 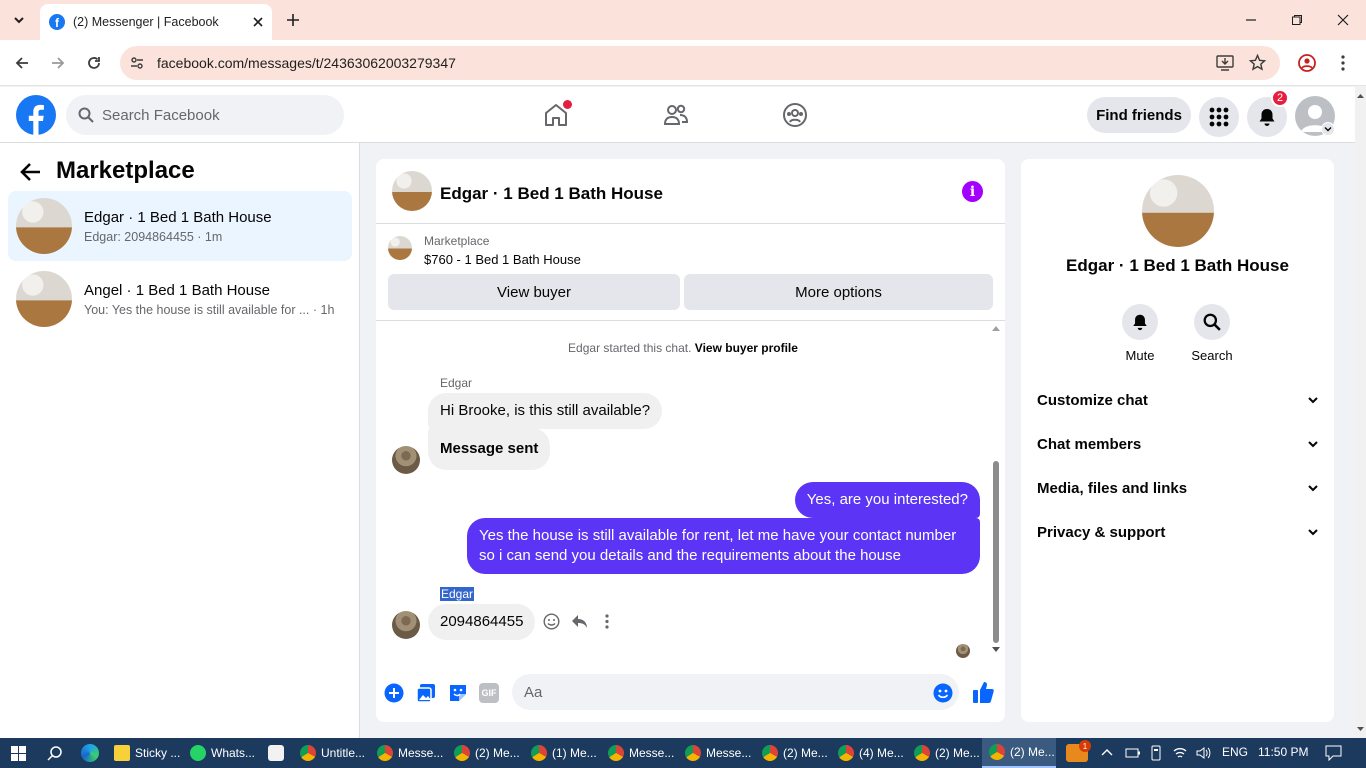 I want to click on listing-thumbnail, so click(x=400, y=248).